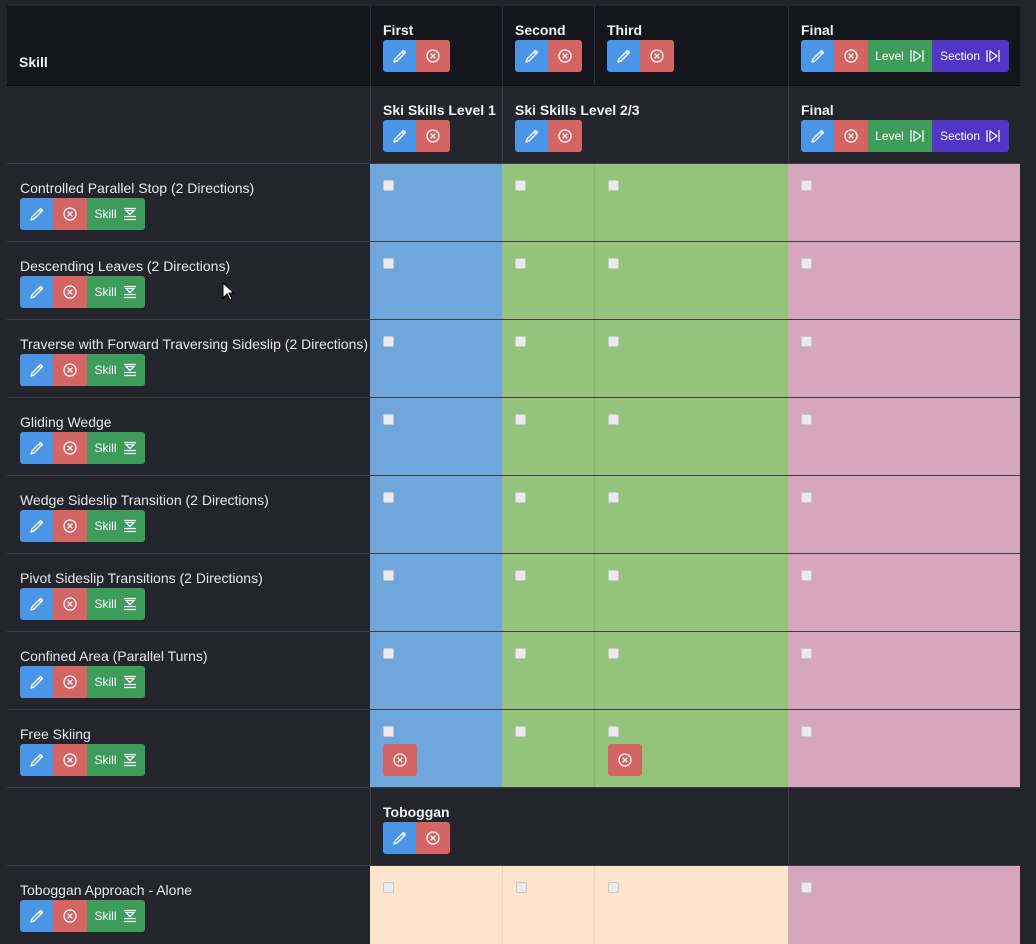 This screenshot has height=944, width=1036. Describe the element at coordinates (691, 45) in the screenshot. I see `column-header-third: Third` at that location.